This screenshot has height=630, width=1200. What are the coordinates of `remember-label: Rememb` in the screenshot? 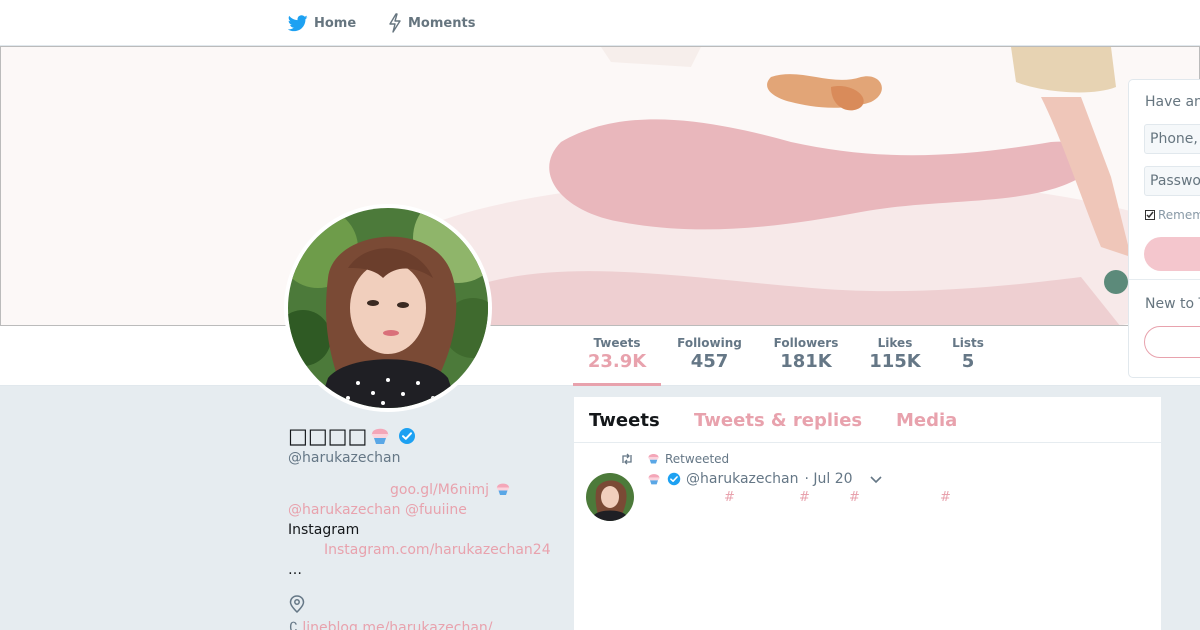 It's located at (1179, 215).